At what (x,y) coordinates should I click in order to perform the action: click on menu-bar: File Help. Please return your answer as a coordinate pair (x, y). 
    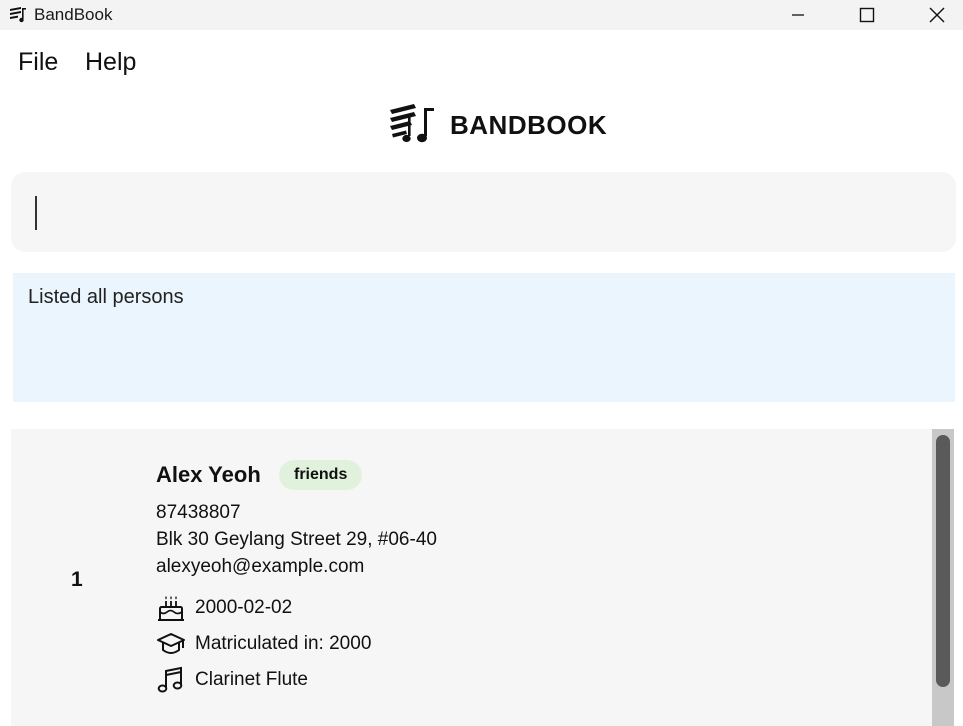
    Looking at the image, I should click on (481, 62).